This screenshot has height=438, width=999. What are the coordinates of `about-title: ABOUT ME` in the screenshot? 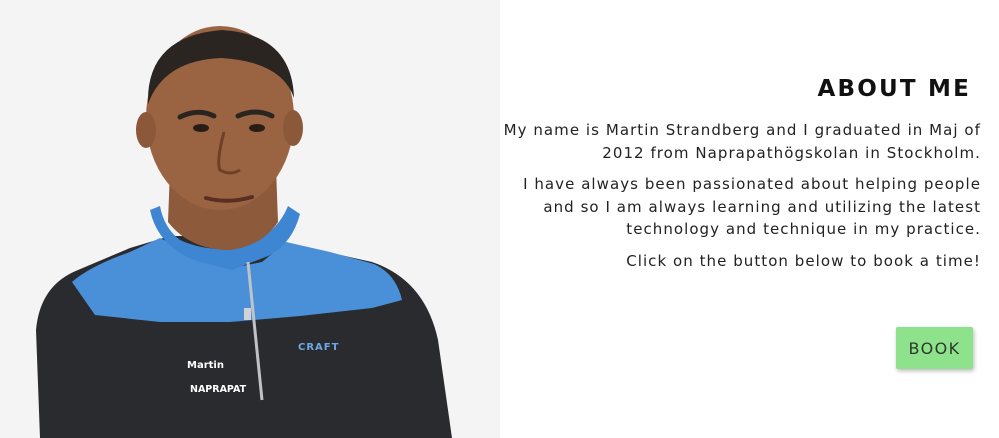 It's located at (894, 89).